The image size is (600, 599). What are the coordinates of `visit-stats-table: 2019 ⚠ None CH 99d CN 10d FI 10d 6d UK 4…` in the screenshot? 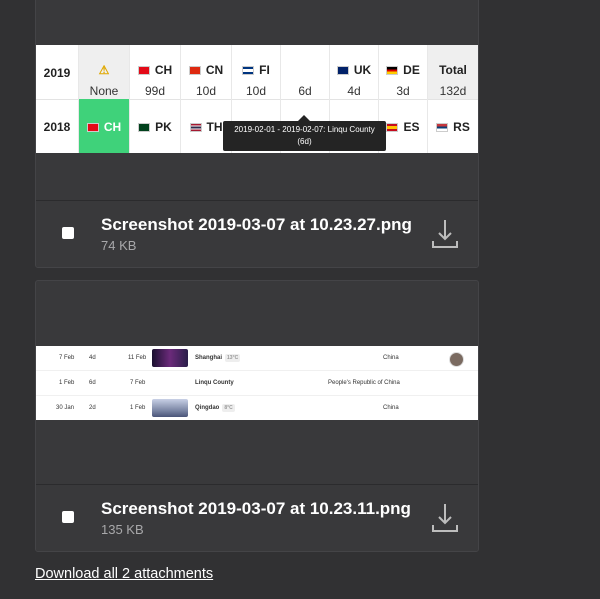 It's located at (257, 99).